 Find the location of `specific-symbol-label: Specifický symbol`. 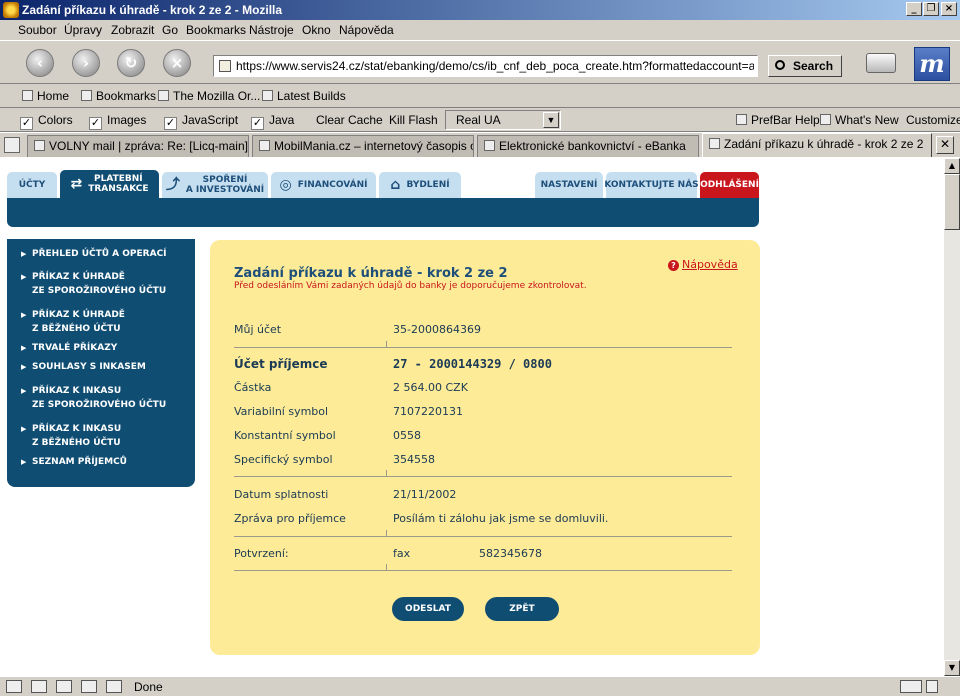

specific-symbol-label: Specifický symbol is located at coordinates (283, 459).